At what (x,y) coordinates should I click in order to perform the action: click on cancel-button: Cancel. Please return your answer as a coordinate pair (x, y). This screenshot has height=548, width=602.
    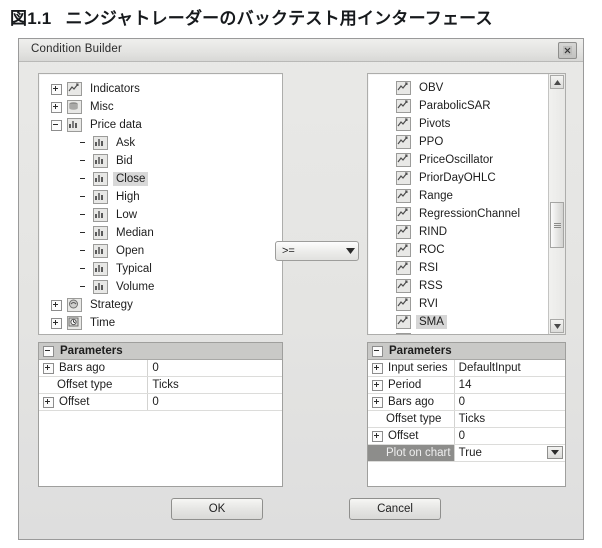
    Looking at the image, I should click on (395, 509).